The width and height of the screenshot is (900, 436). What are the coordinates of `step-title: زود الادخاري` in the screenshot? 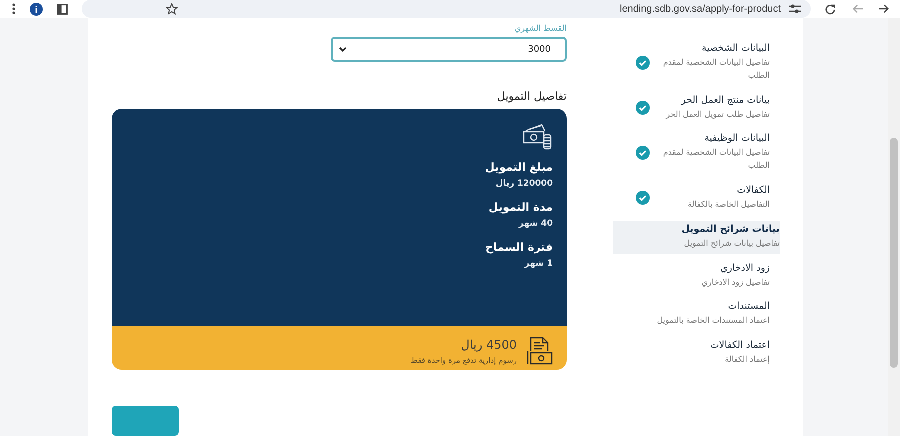 It's located at (744, 268).